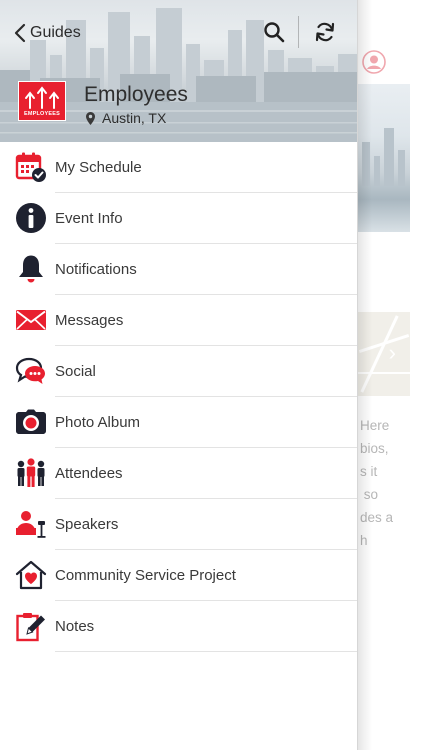 The width and height of the screenshot is (422, 750). I want to click on info-icon, so click(31, 218).